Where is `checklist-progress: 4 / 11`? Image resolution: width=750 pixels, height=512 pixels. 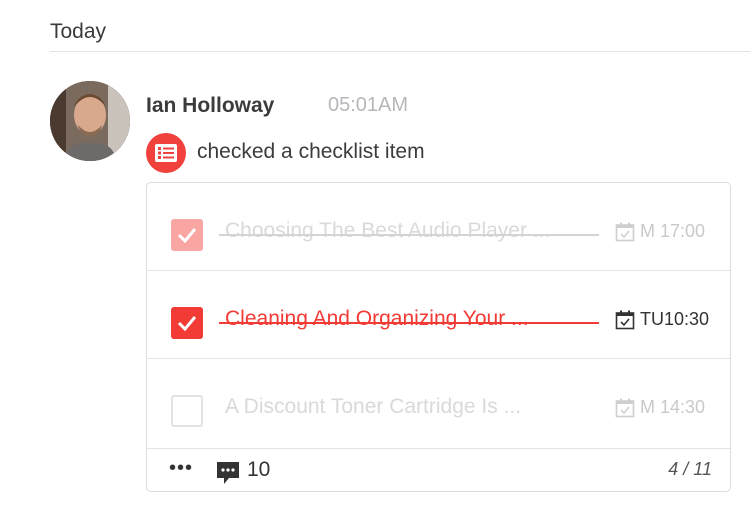 checklist-progress: 4 / 11 is located at coordinates (690, 469).